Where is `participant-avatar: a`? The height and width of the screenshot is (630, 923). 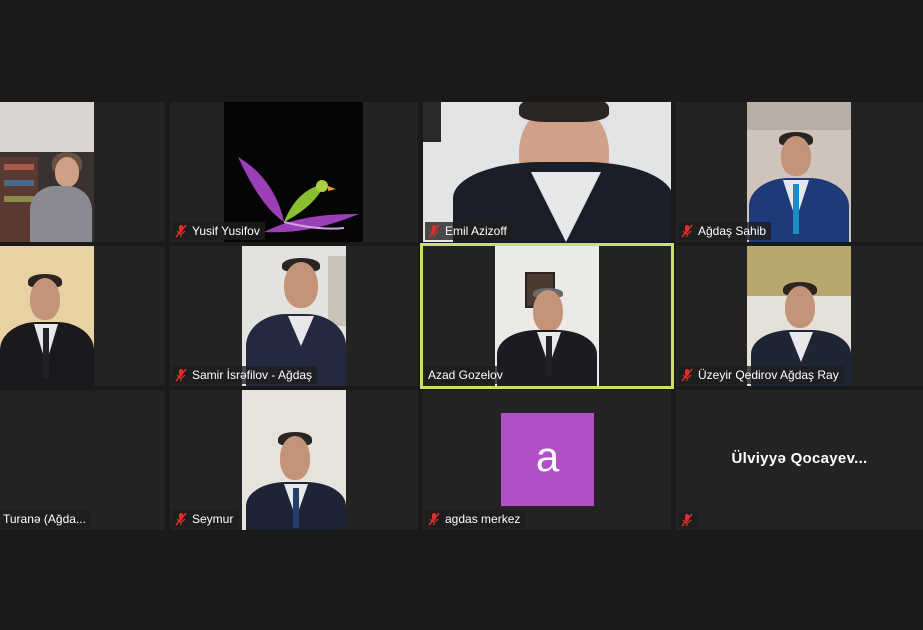
participant-avatar: a is located at coordinates (547, 459).